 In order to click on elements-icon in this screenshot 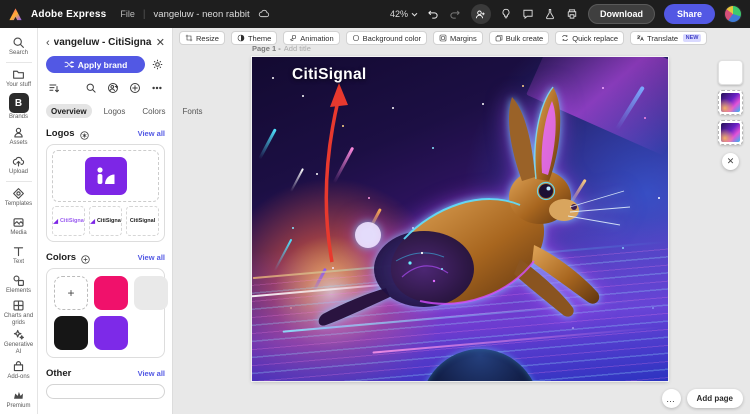, I will do `click(18, 280)`.